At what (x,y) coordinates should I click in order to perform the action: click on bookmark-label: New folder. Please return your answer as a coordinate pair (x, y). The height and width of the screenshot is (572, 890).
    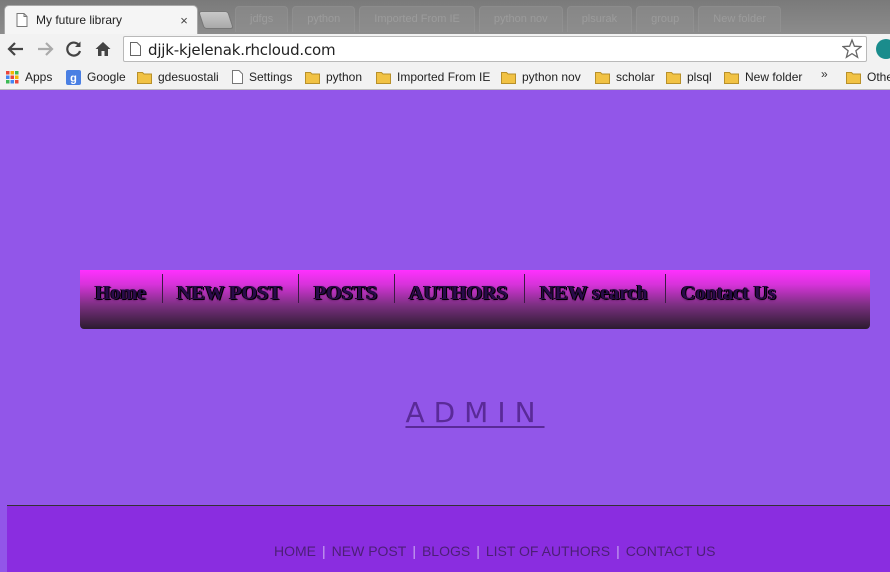
    Looking at the image, I should click on (774, 77).